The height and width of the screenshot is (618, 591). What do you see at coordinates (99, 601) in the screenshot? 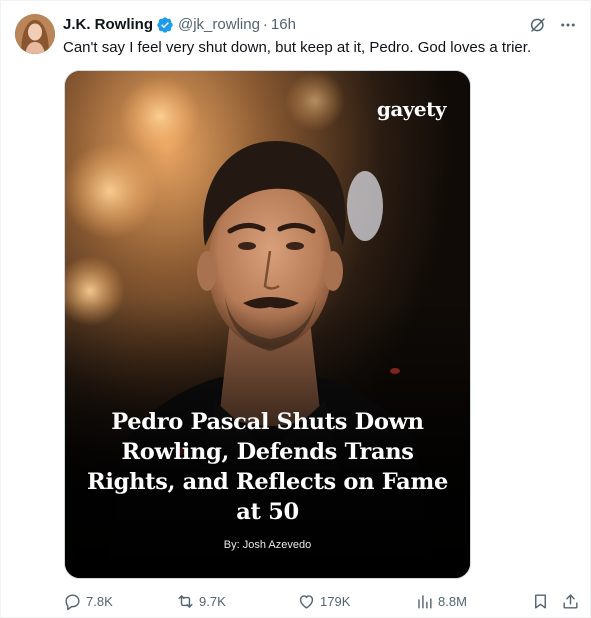
I see `reply-count: 7.8K` at bounding box center [99, 601].